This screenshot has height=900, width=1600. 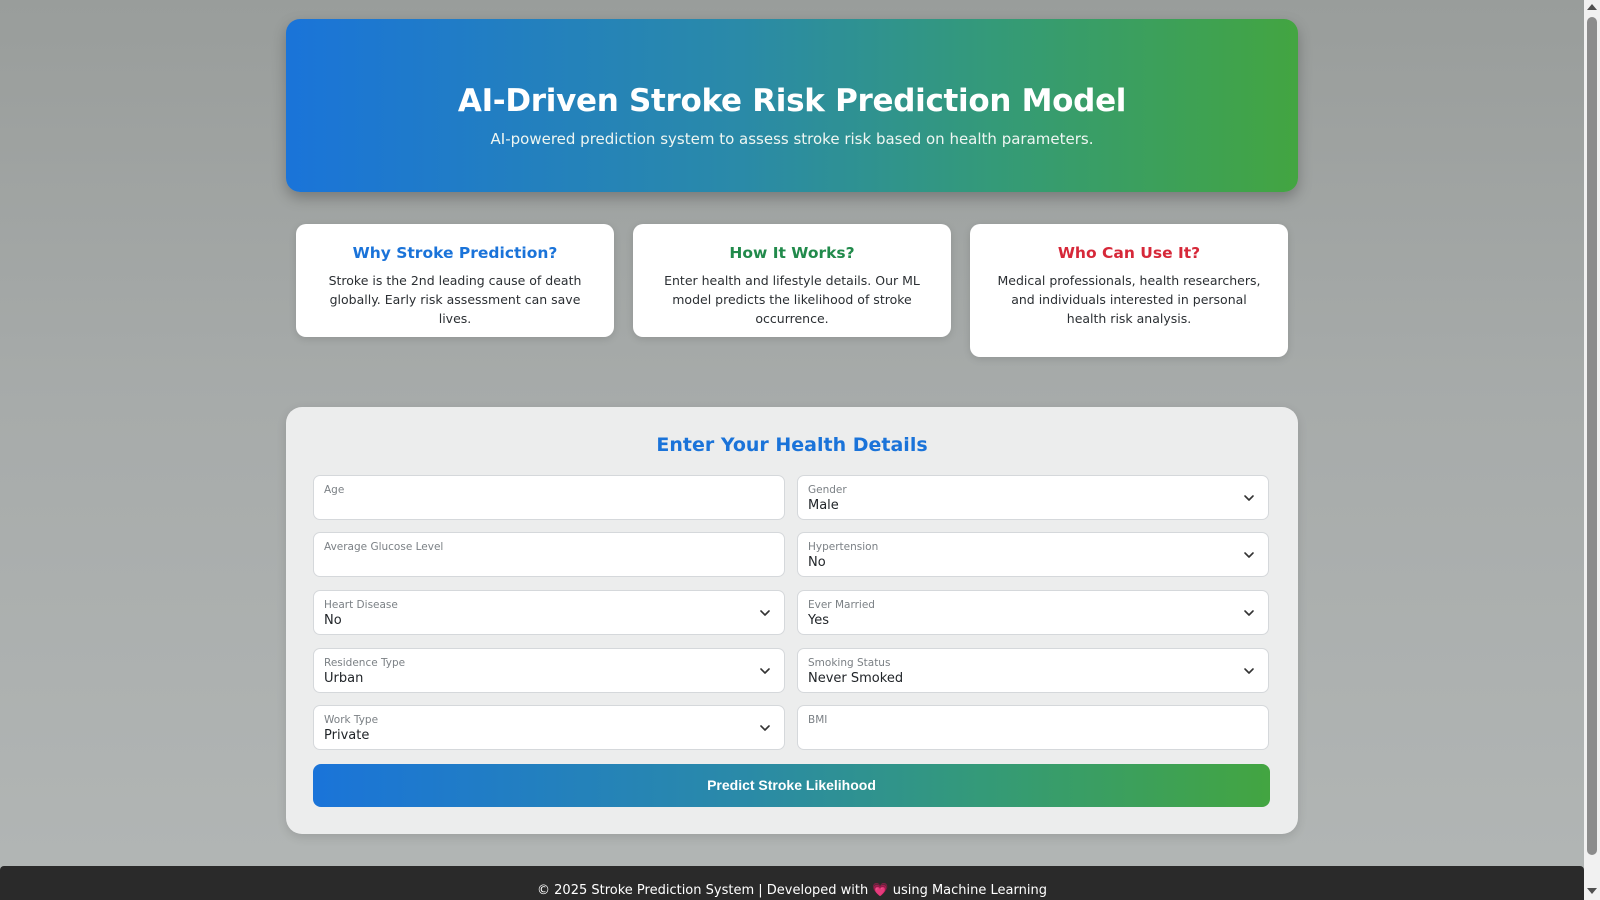 What do you see at coordinates (549, 612) in the screenshot?
I see `heart-disease-select: Heart Disease No` at bounding box center [549, 612].